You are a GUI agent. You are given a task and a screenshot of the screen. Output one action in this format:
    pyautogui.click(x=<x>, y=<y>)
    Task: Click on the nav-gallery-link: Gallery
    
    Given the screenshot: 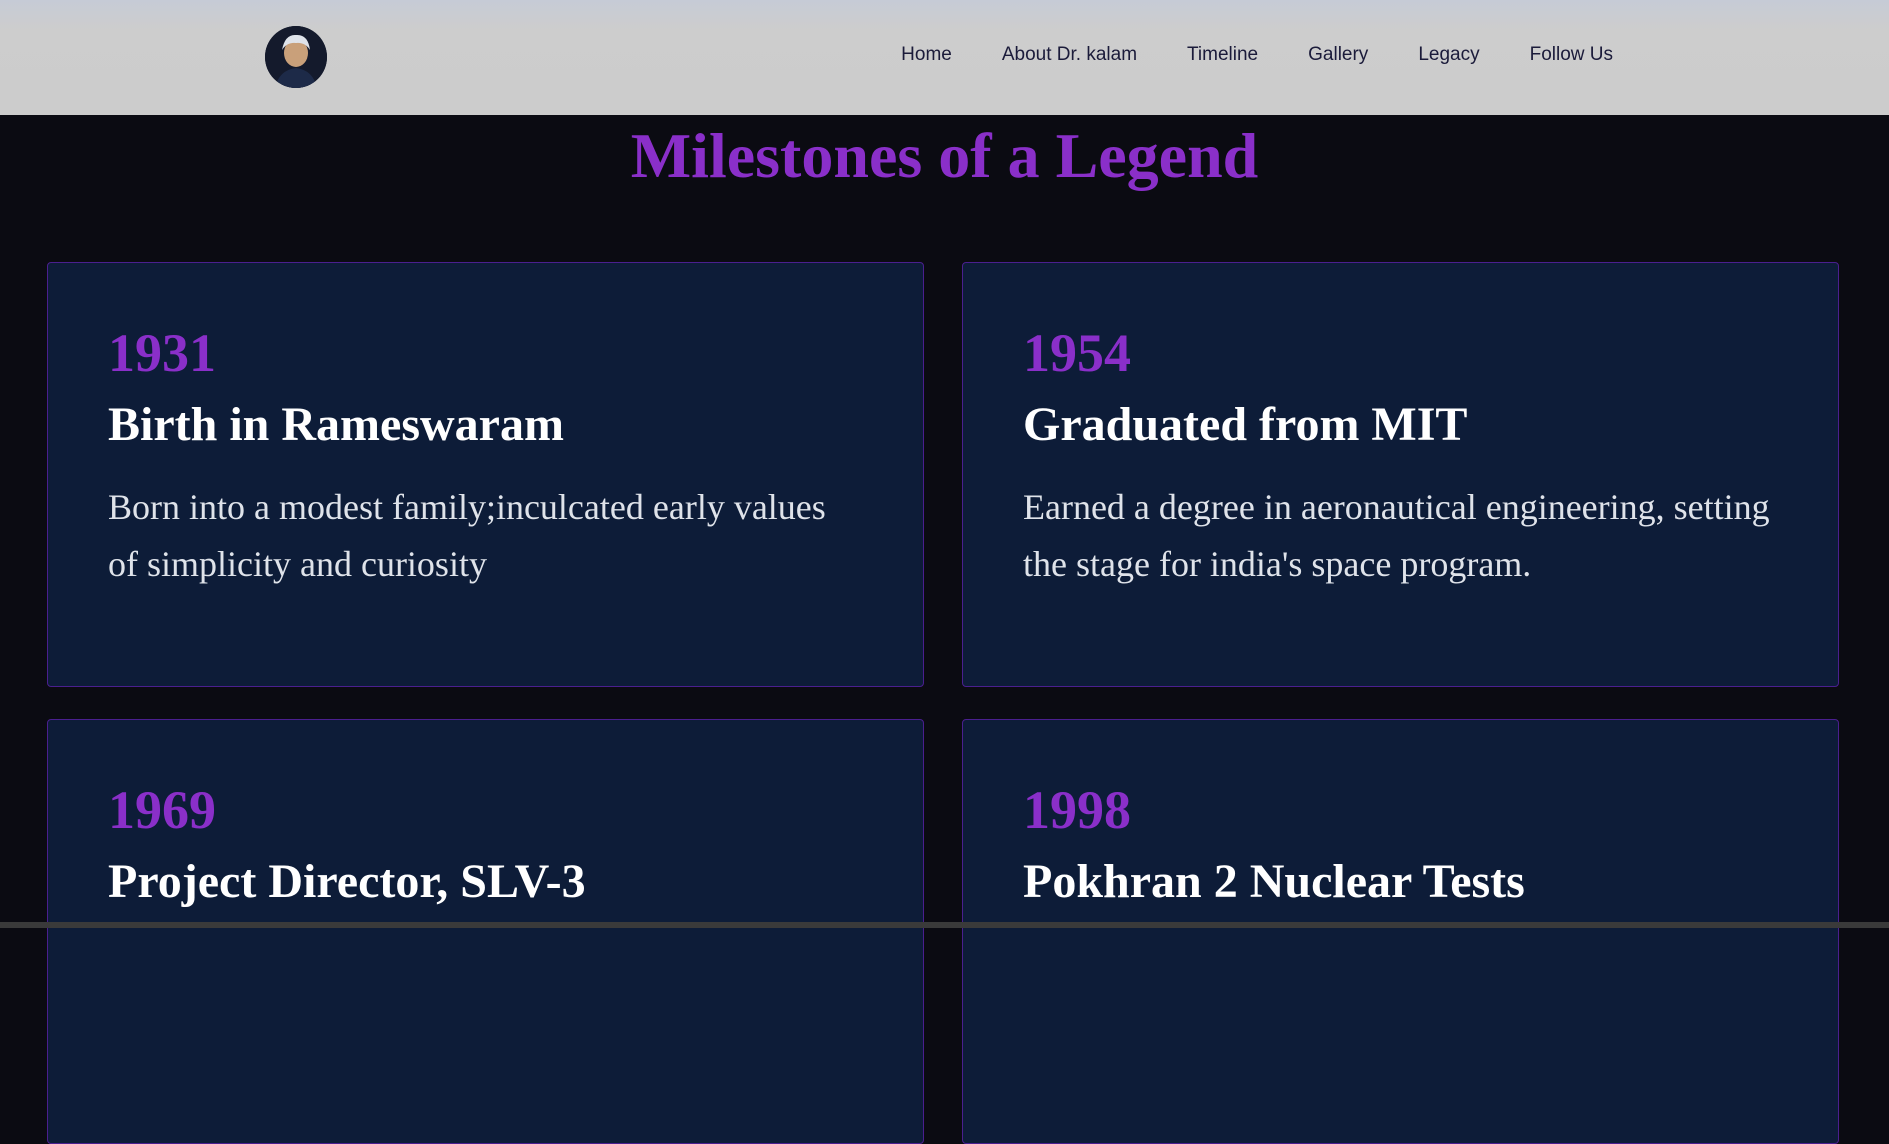 What is the action you would take?
    pyautogui.click(x=1338, y=55)
    